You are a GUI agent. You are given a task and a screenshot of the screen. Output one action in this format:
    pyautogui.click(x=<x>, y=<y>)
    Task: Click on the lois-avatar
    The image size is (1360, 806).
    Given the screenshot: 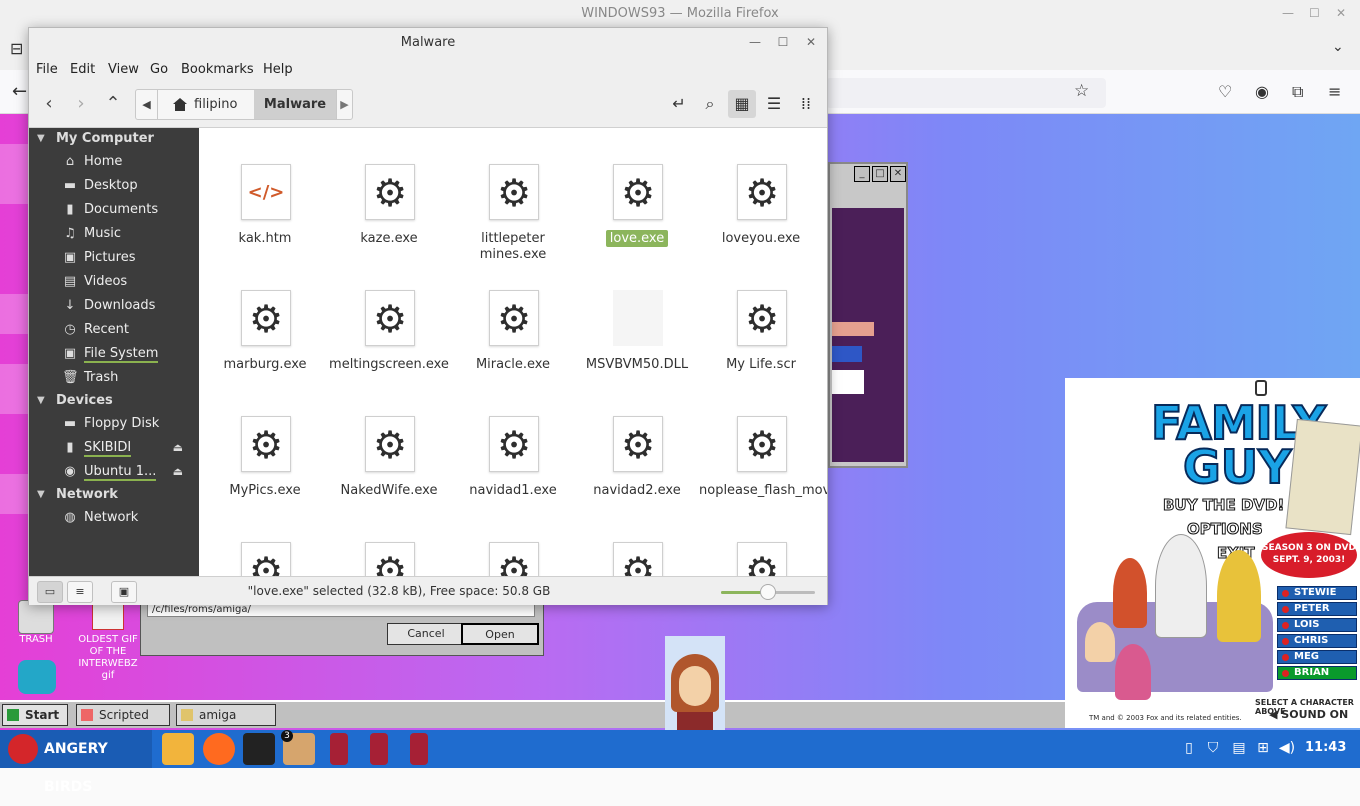 What is the action you would take?
    pyautogui.click(x=695, y=683)
    